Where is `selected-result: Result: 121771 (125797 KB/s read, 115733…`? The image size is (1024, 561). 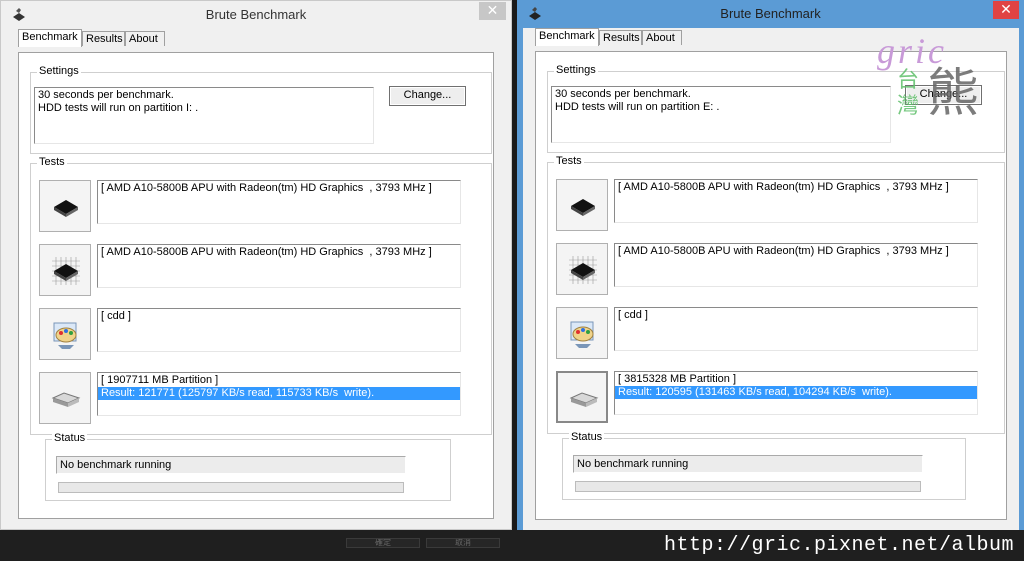
selected-result: Result: 121771 (125797 KB/s read, 115733… is located at coordinates (279, 393).